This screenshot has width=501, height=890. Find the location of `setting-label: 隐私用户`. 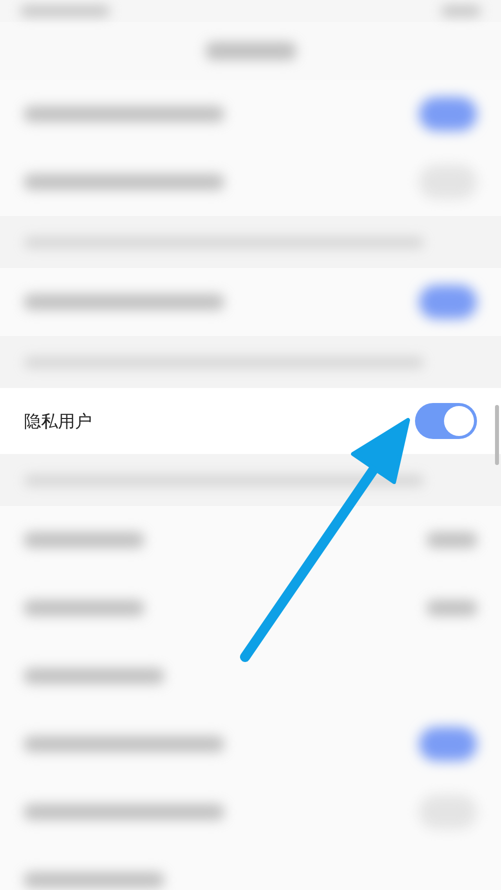

setting-label: 隐私用户 is located at coordinates (58, 421).